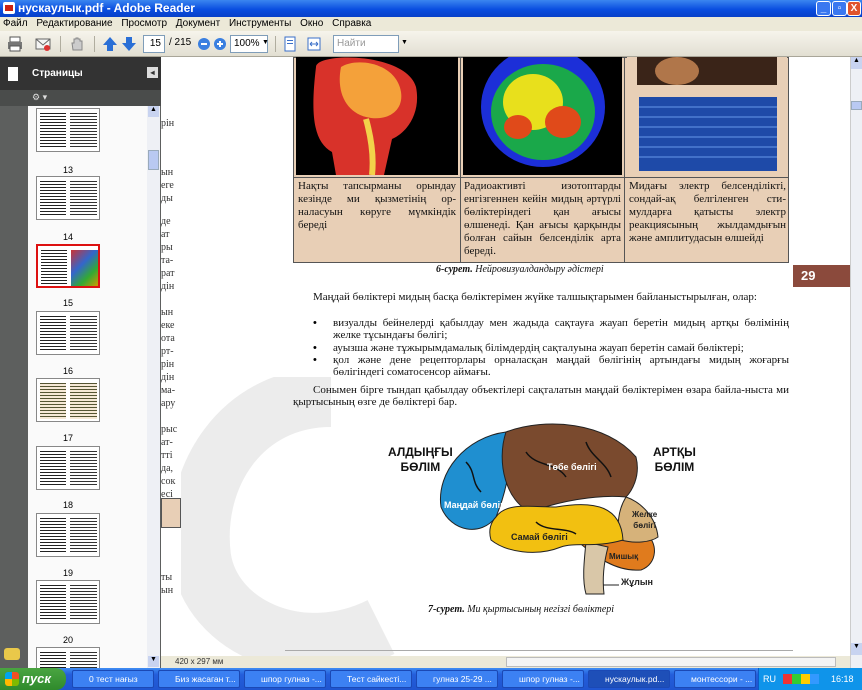 This screenshot has width=862, height=690. What do you see at coordinates (106, 8) in the screenshot?
I see `window-title: нускаулык.pdf - Adobe Reader` at bounding box center [106, 8].